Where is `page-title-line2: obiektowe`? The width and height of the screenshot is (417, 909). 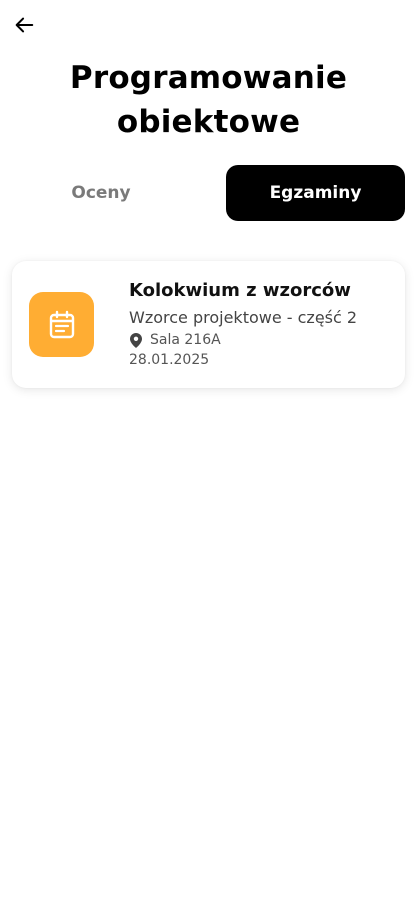
page-title-line2: obiektowe is located at coordinates (208, 122).